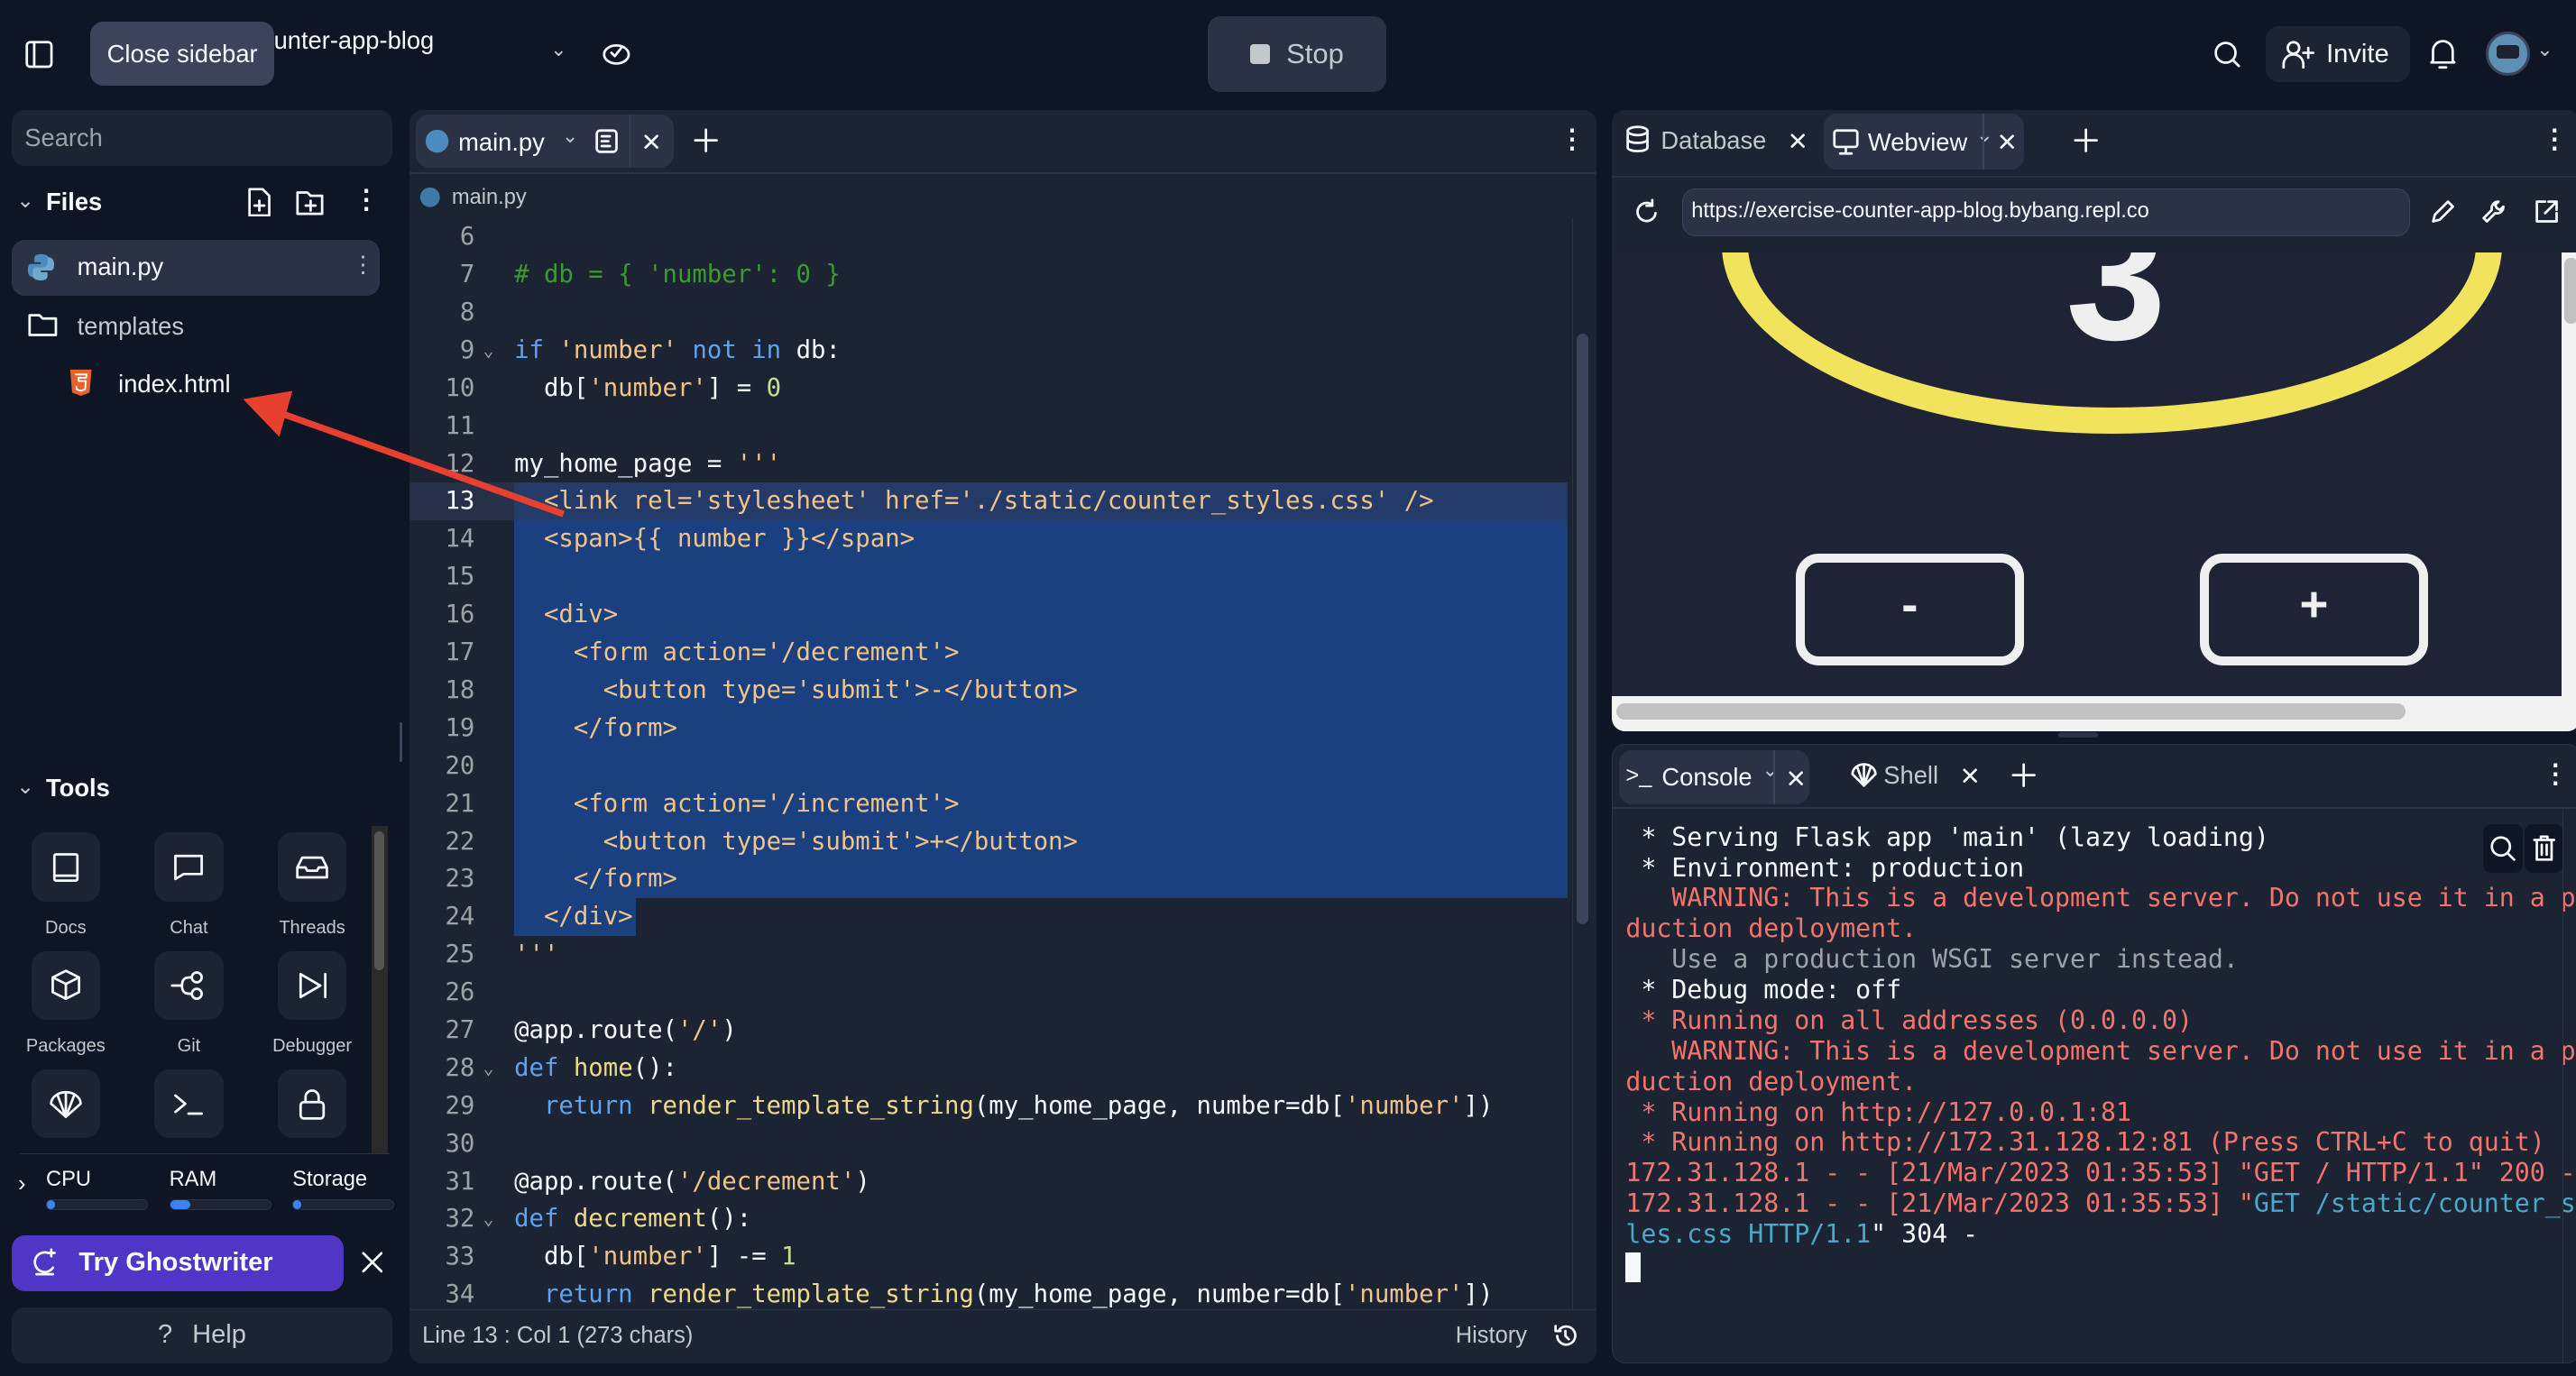 The image size is (2576, 1376). What do you see at coordinates (2443, 54) in the screenshot?
I see `bell-icon` at bounding box center [2443, 54].